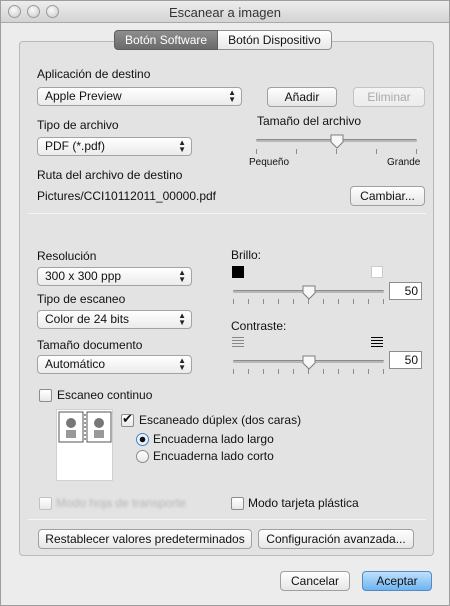 Image resolution: width=450 pixels, height=606 pixels. What do you see at coordinates (87, 319) in the screenshot?
I see `scan-type-value: Color de 24 bits` at bounding box center [87, 319].